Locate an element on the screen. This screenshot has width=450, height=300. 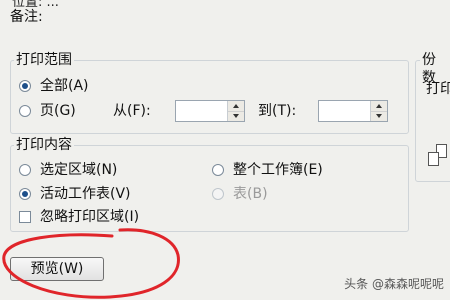
copies-count-label: 打印 is located at coordinates (438, 89).